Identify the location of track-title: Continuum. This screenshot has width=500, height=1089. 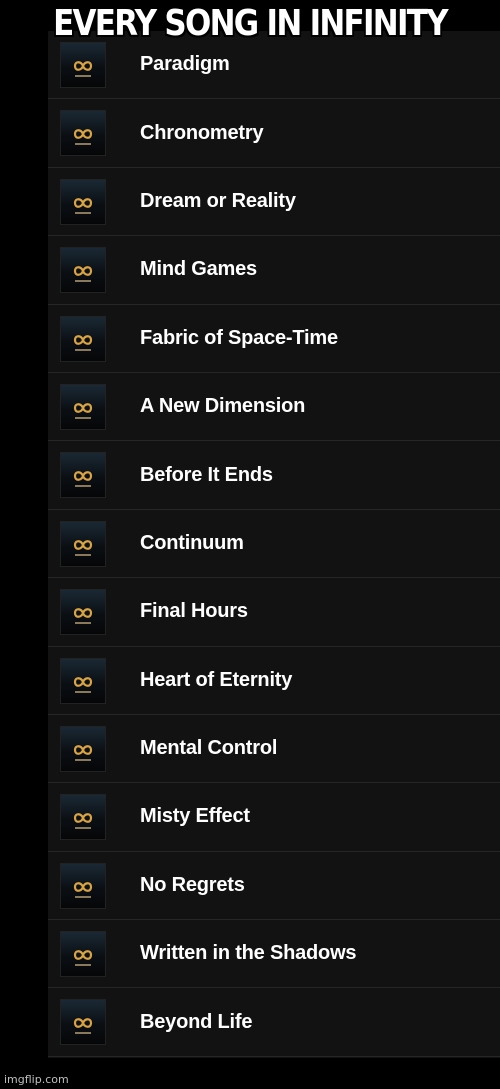
(192, 542).